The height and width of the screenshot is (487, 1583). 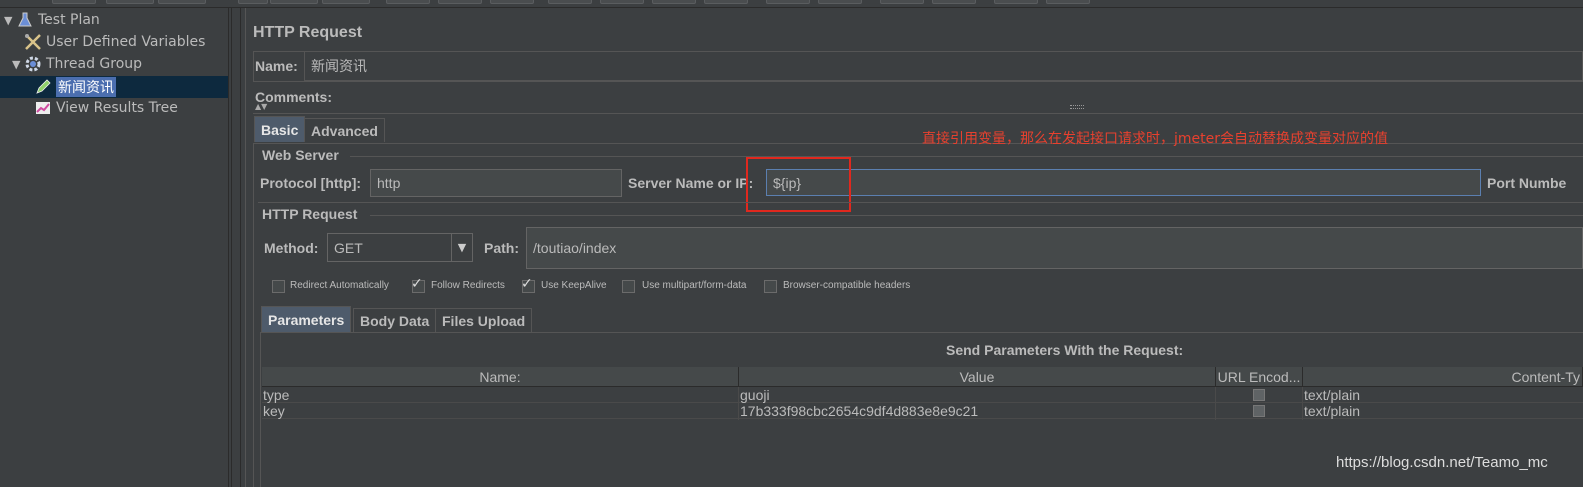 I want to click on method-label: Method:, so click(x=291, y=248).